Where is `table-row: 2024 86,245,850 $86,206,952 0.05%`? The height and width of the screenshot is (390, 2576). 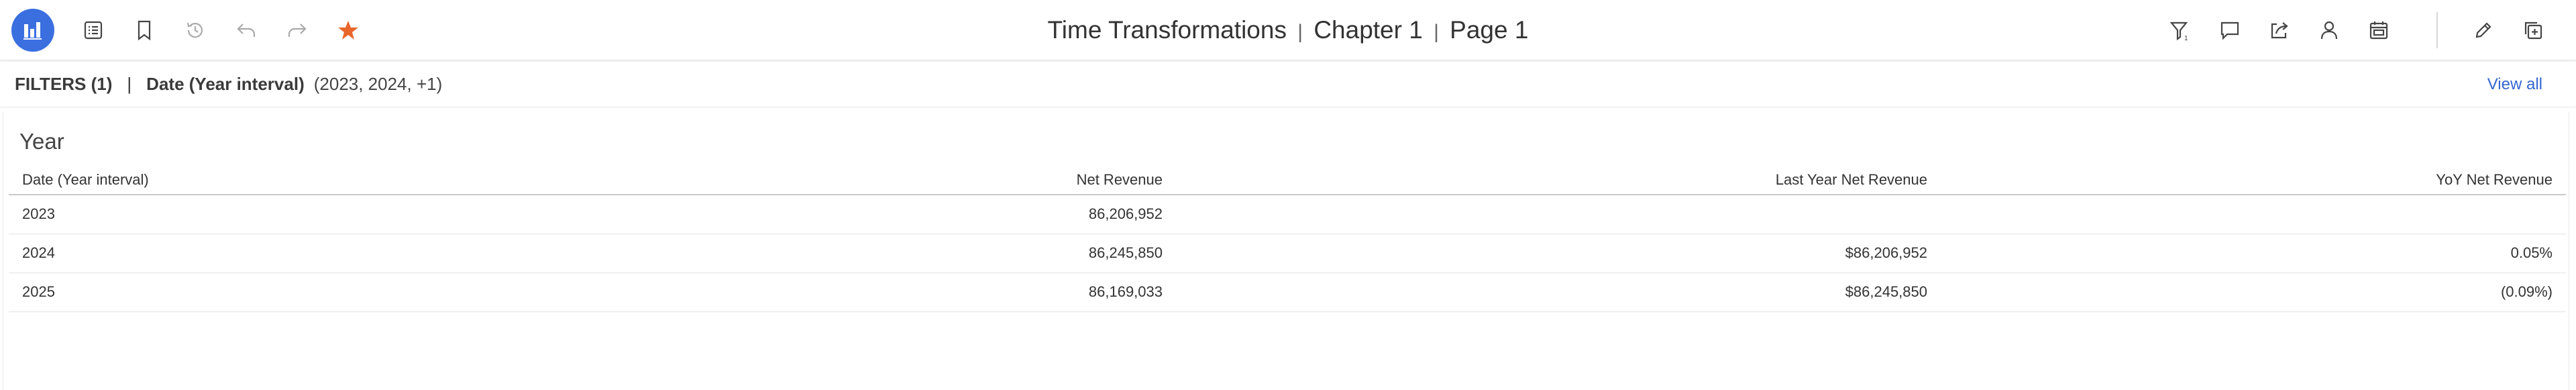 table-row: 2024 86,245,850 $86,206,952 0.05% is located at coordinates (1287, 254).